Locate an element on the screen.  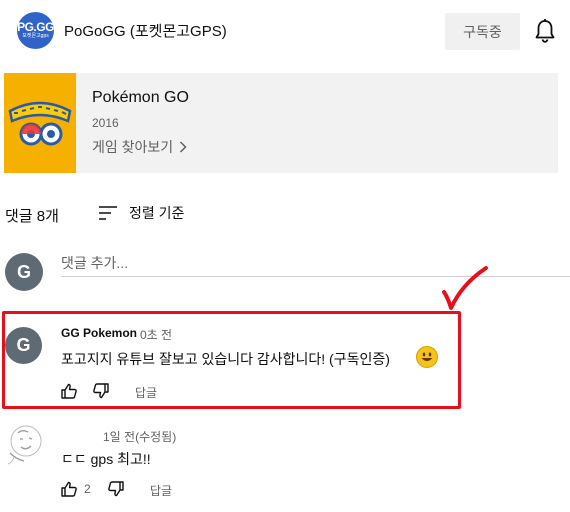
browse-game-link: 게임 찾아보기 is located at coordinates (139, 147).